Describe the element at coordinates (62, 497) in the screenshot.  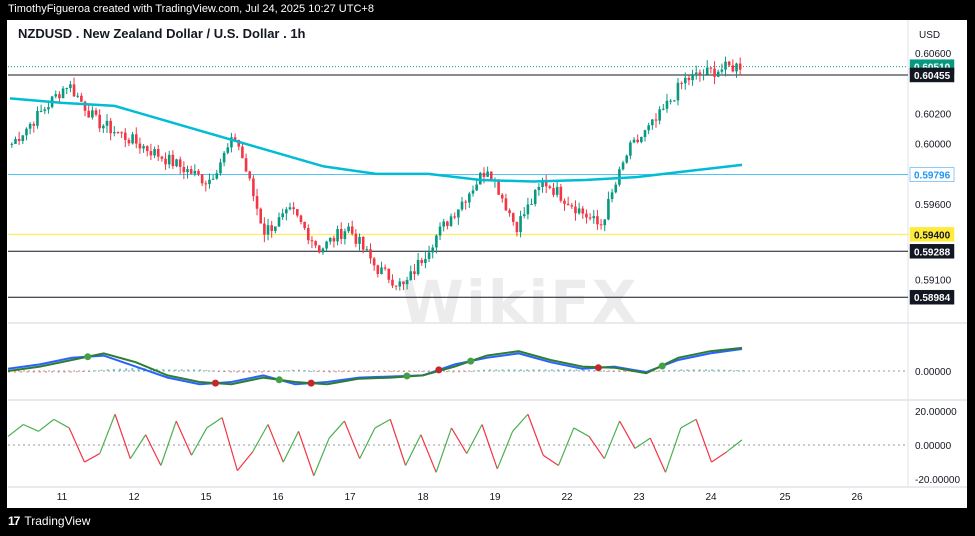
I see `x-tick-label: 11` at that location.